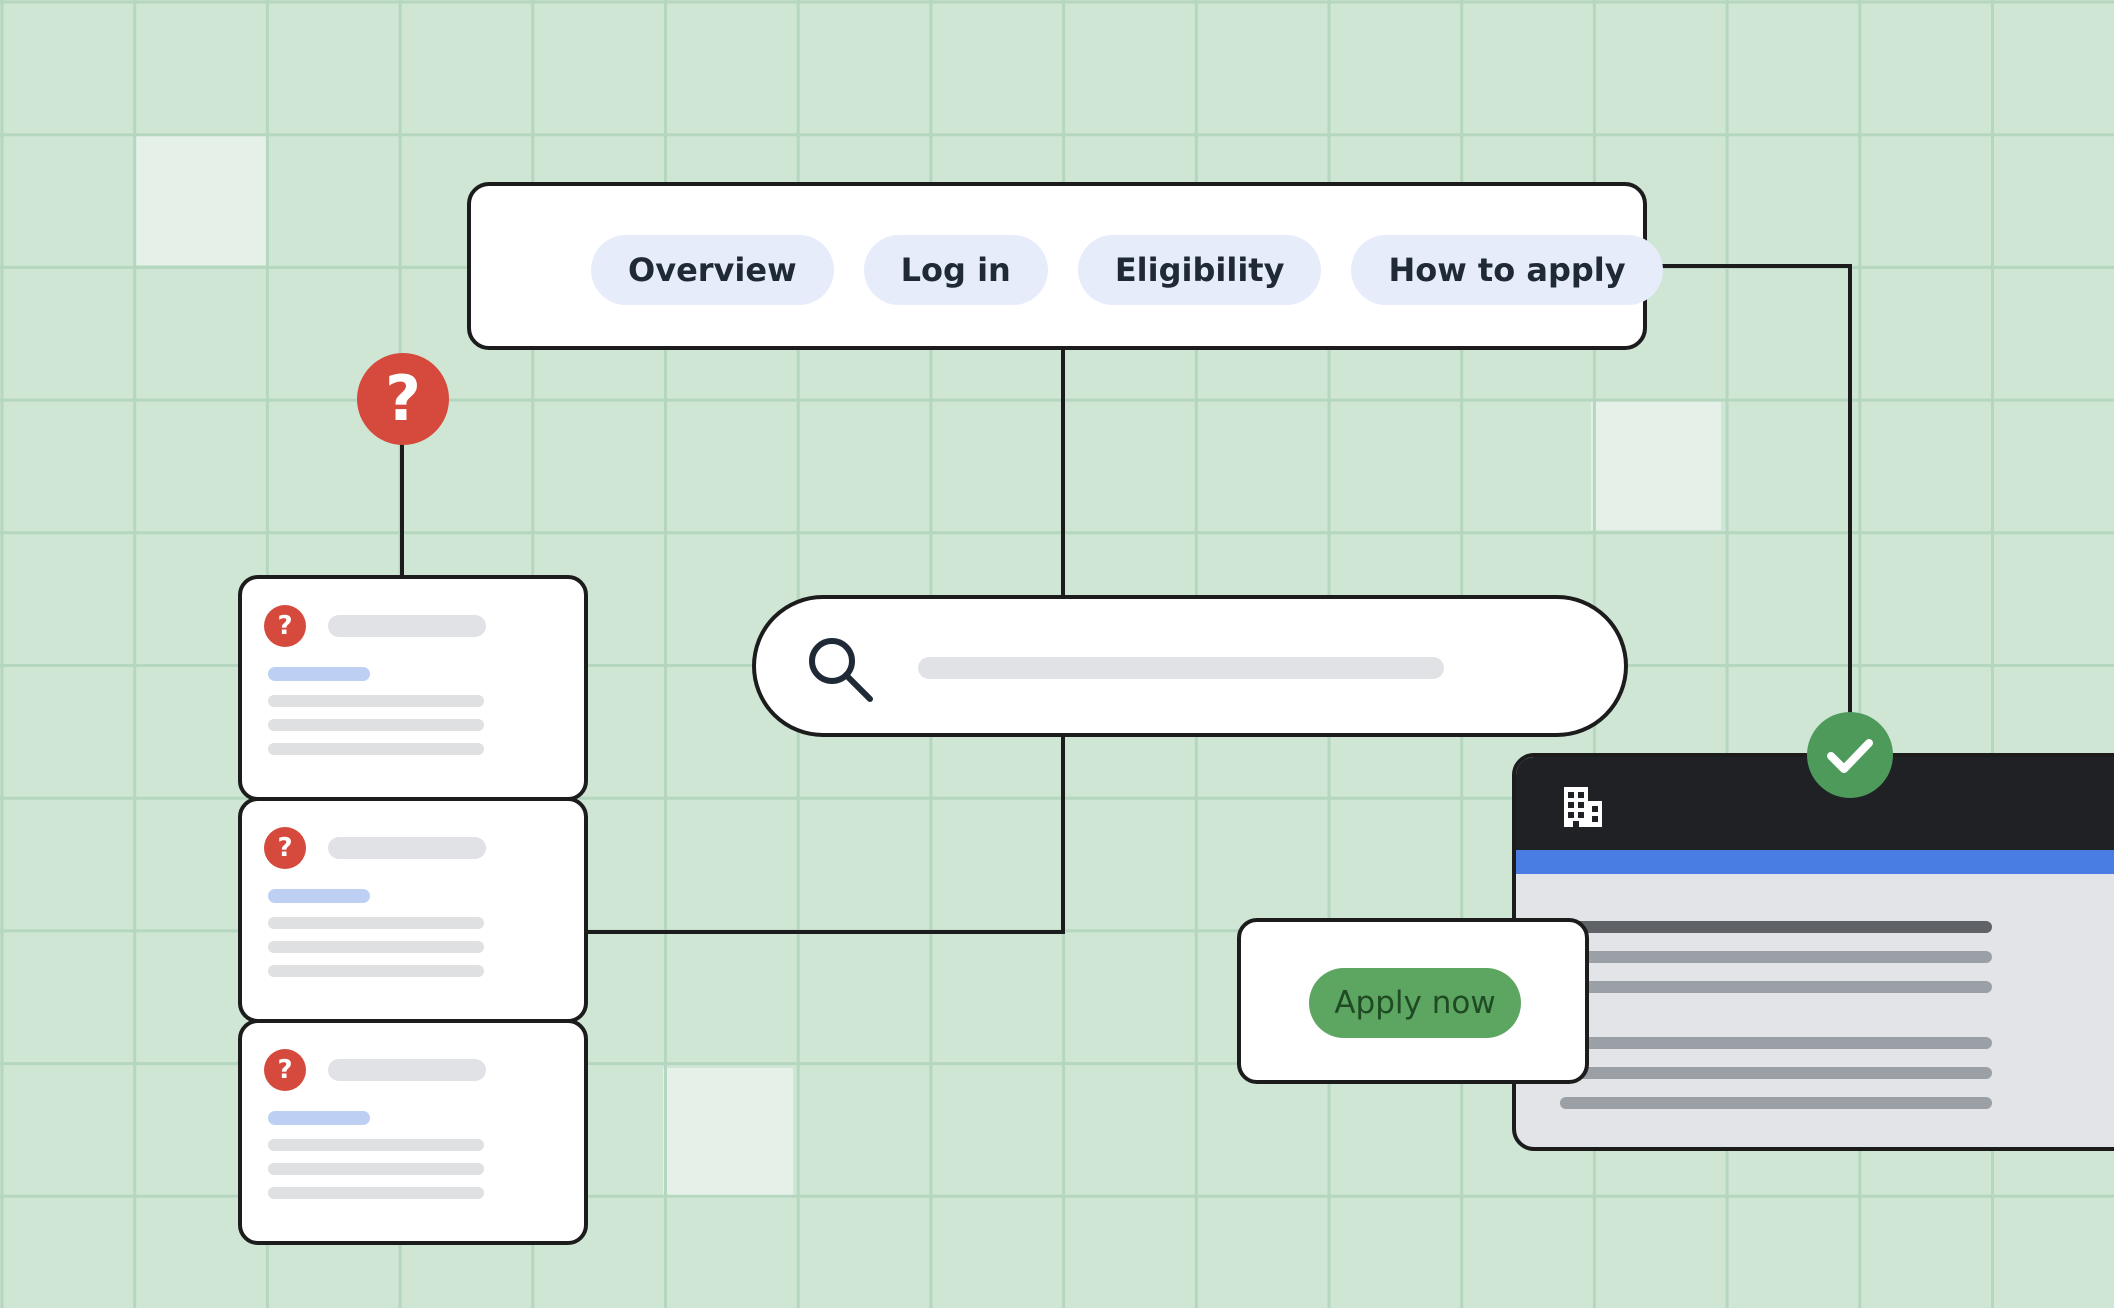 The width and height of the screenshot is (2114, 1308). Describe the element at coordinates (1748, 492) in the screenshot. I see `connector-nav-to-window` at that location.